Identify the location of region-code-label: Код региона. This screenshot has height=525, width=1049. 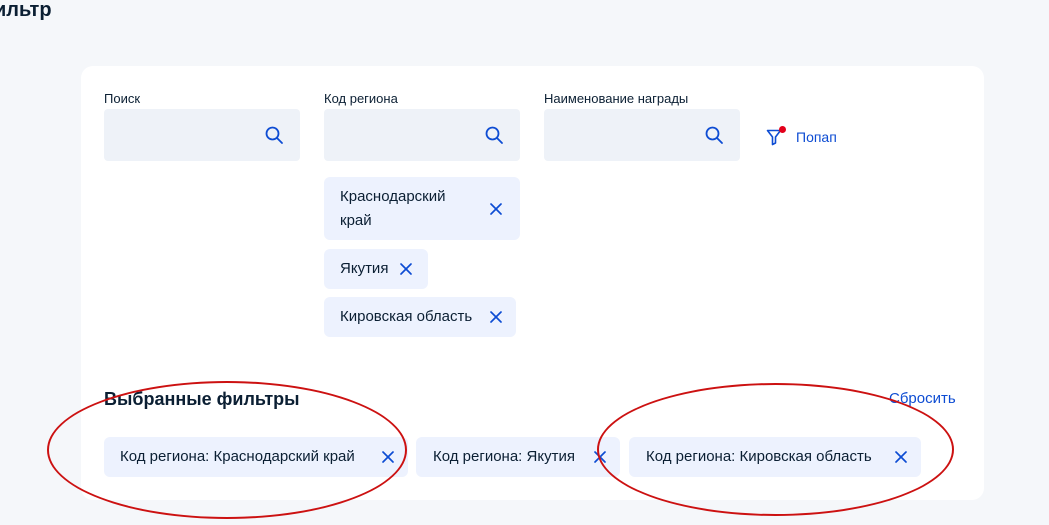
(361, 98).